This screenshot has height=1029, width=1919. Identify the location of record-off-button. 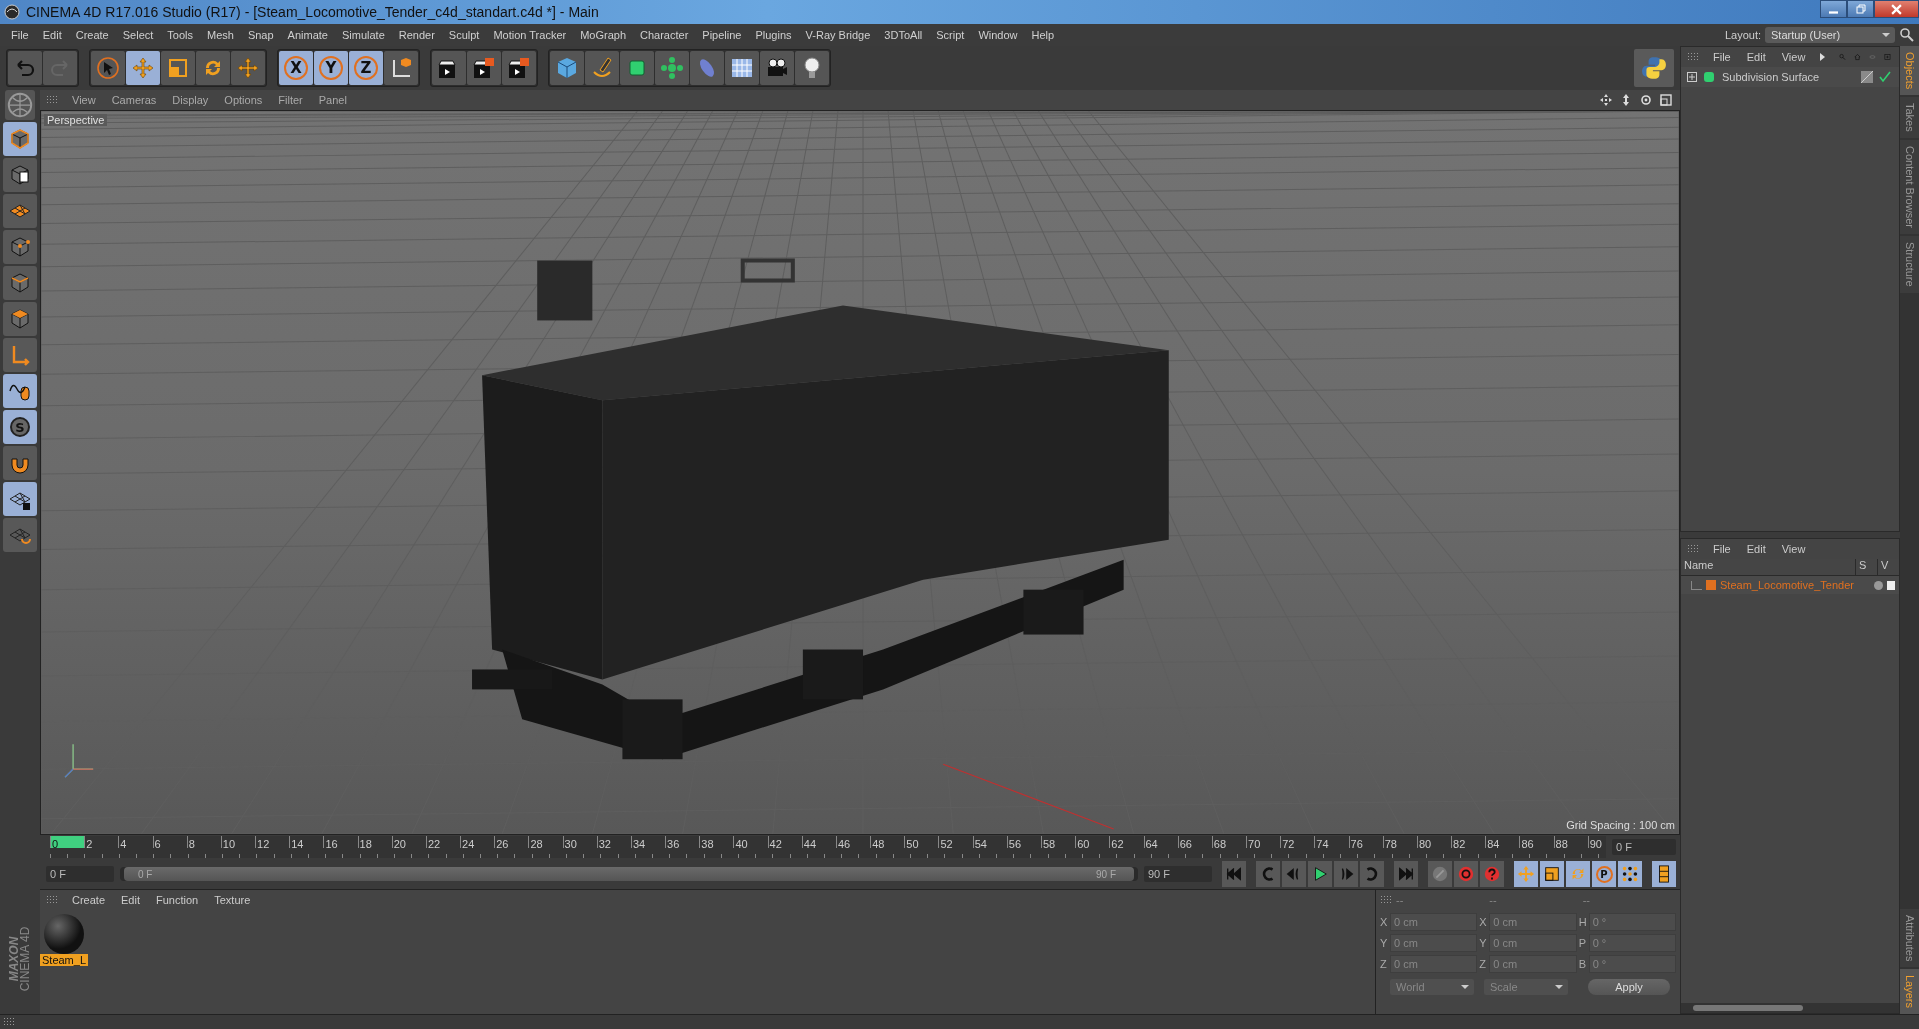
(1440, 874).